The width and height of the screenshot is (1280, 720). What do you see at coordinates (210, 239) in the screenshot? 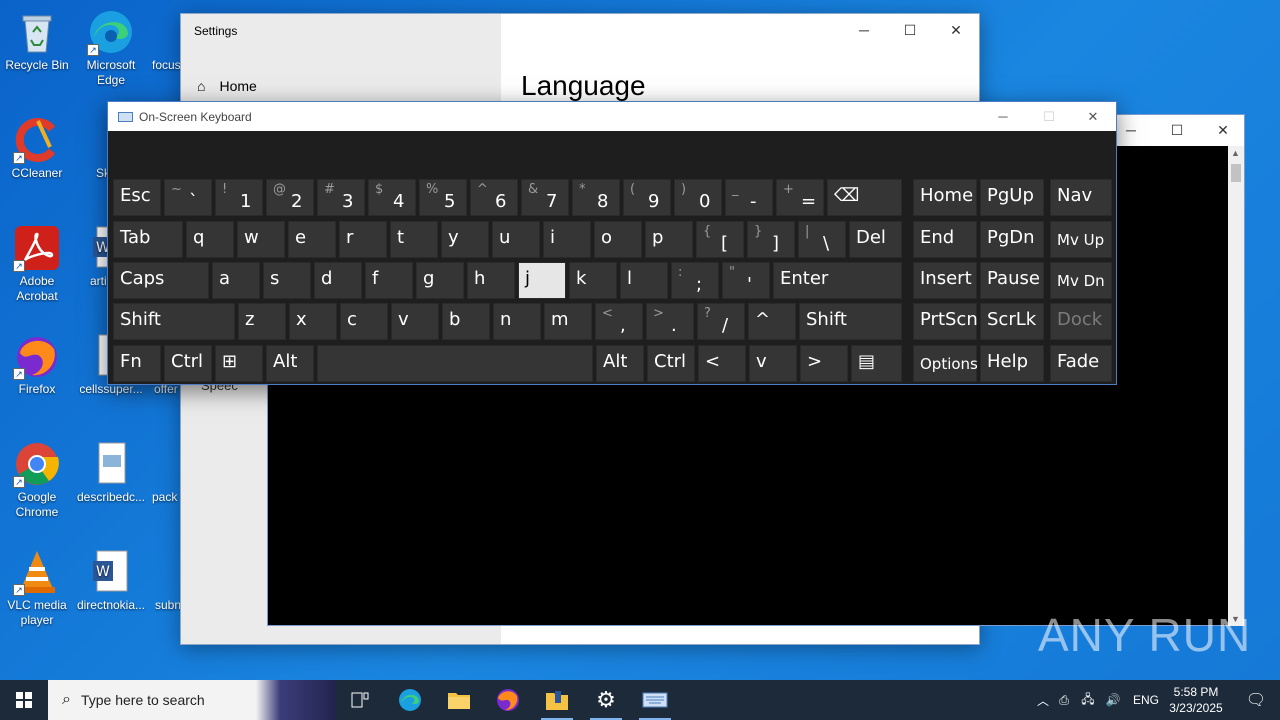
I see `key-q: q` at bounding box center [210, 239].